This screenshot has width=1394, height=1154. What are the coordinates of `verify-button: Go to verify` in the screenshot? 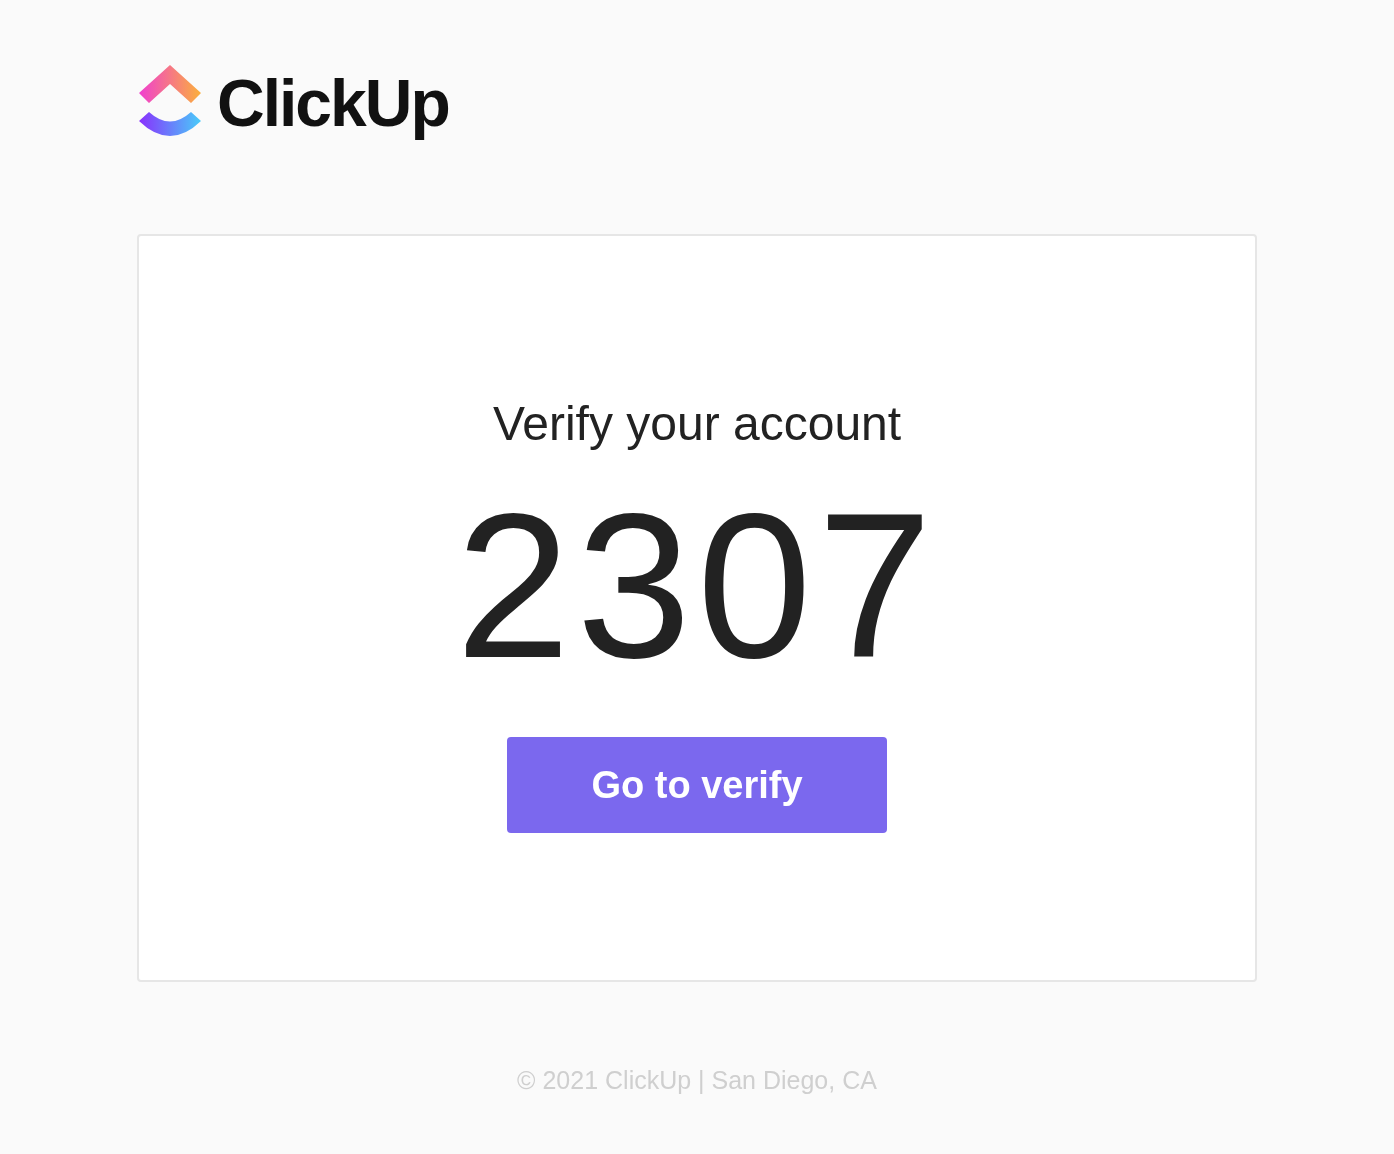 It's located at (697, 785).